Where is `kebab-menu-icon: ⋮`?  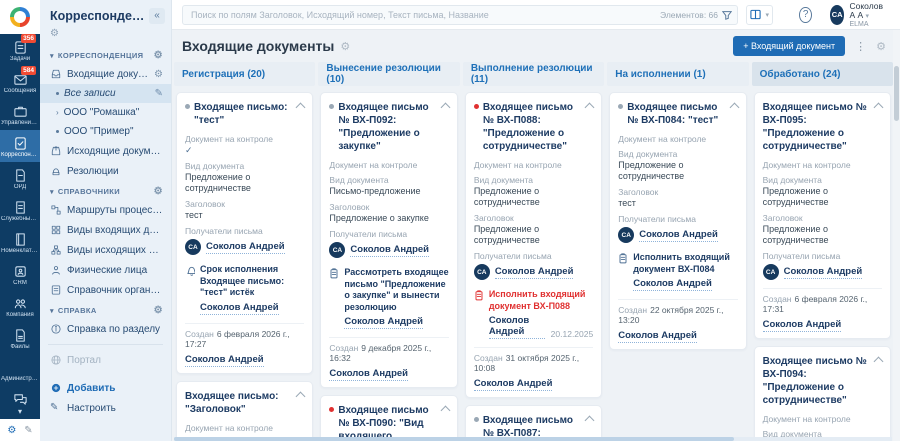 kebab-menu-icon: ⋮ is located at coordinates (860, 46).